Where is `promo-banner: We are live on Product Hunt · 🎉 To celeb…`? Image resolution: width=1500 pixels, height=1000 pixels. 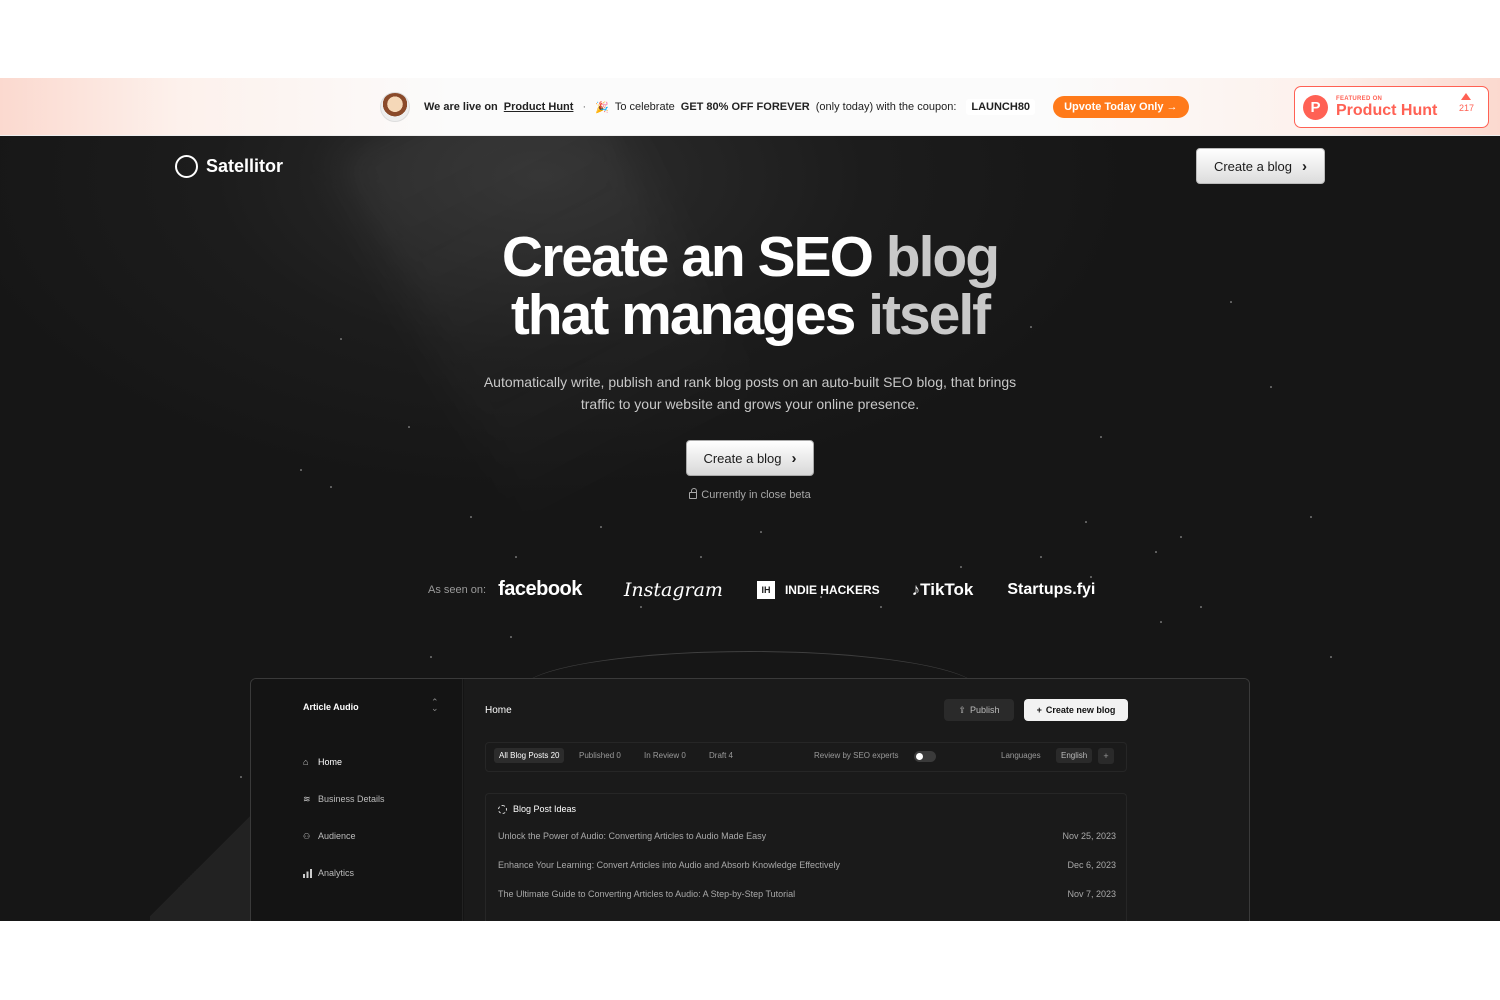
promo-banner: We are live on Product Hunt · 🎉 To celeb… is located at coordinates (750, 107).